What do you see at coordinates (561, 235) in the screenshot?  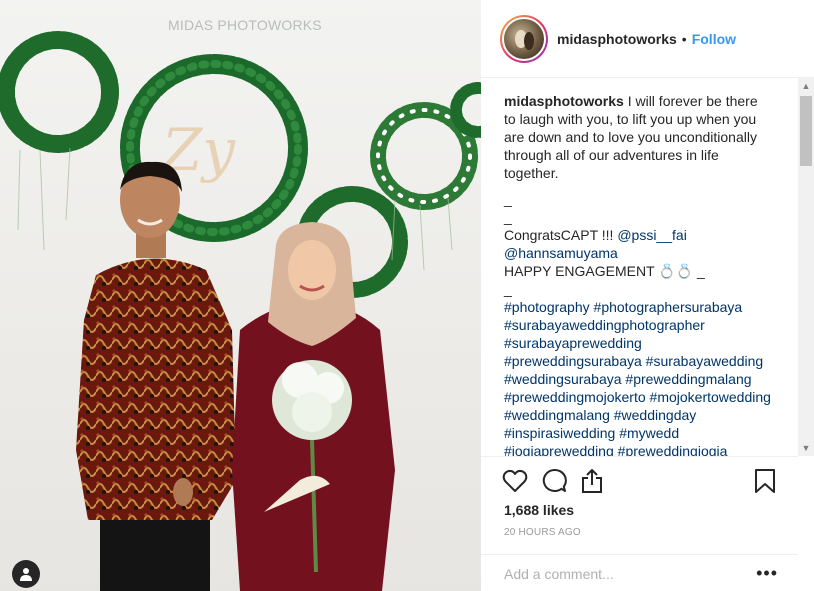 I see `caption-congrats: CongratsCAPT !!!` at bounding box center [561, 235].